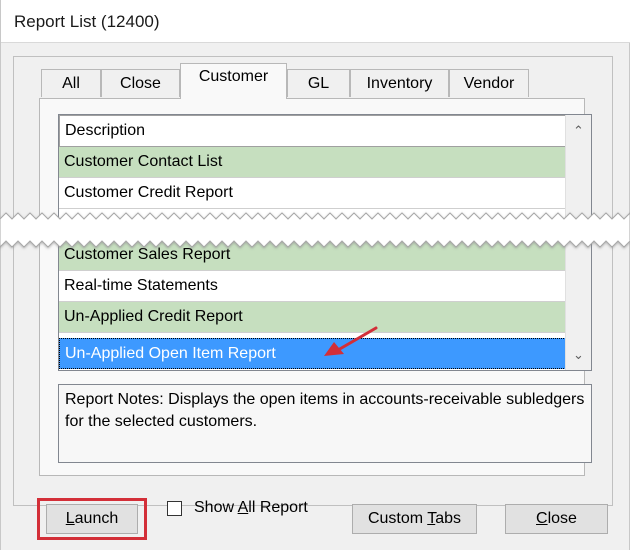  What do you see at coordinates (397, 518) in the screenshot?
I see `custom-tabs-label-prefix: Custom` at bounding box center [397, 518].